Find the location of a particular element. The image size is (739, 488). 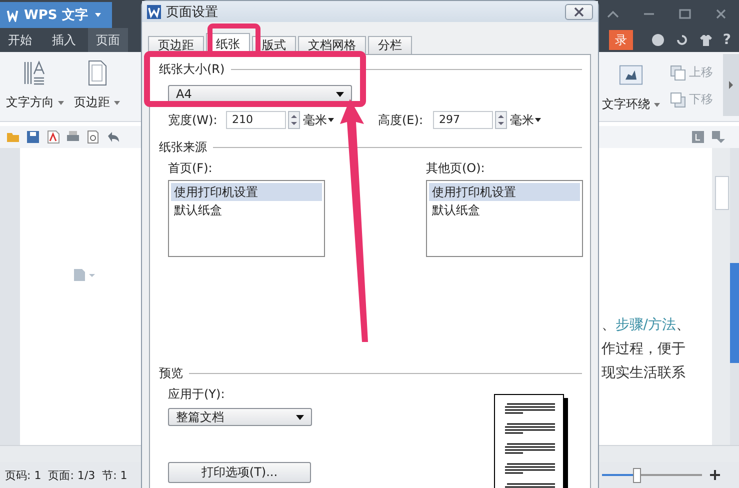

plus-icon is located at coordinates (715, 475).